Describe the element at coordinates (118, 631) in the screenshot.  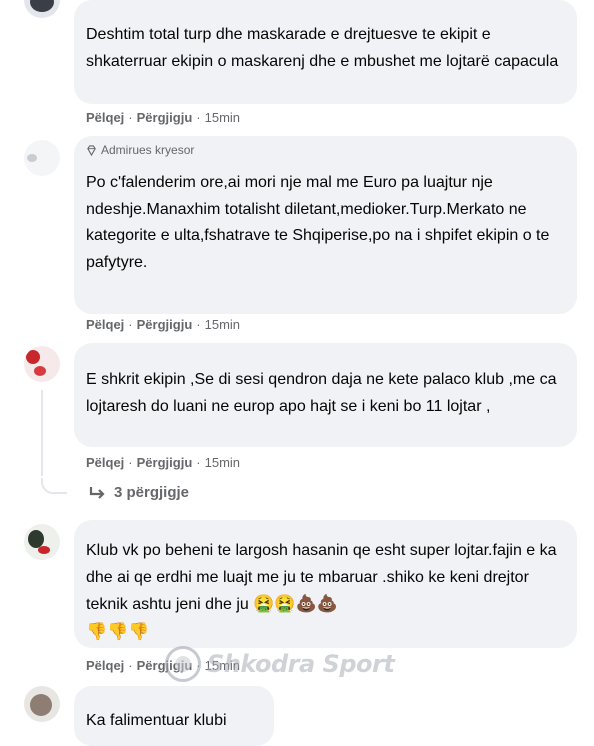
I see `thumbs-down-emojis: 👎👎👎` at that location.